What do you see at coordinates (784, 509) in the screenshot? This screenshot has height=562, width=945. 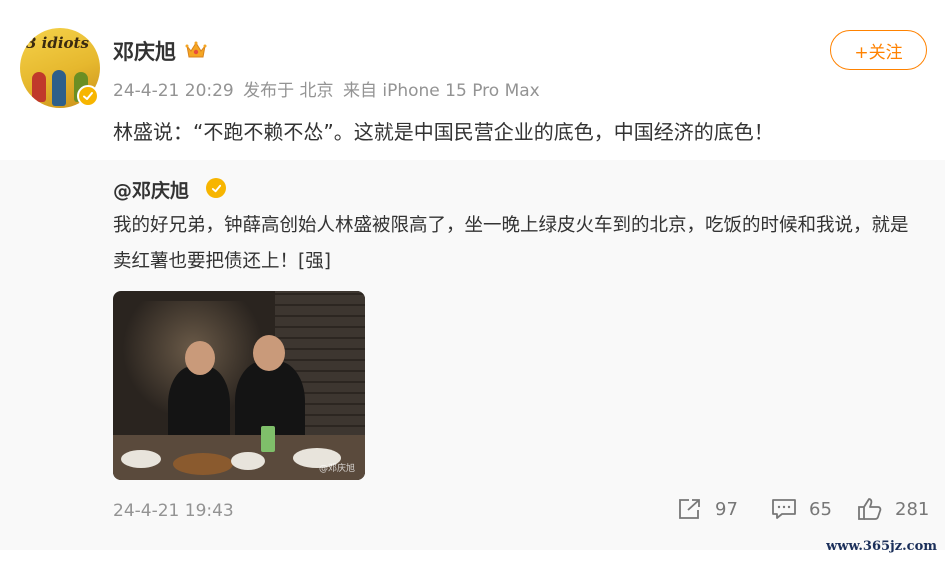 I see `comment-icon` at bounding box center [784, 509].